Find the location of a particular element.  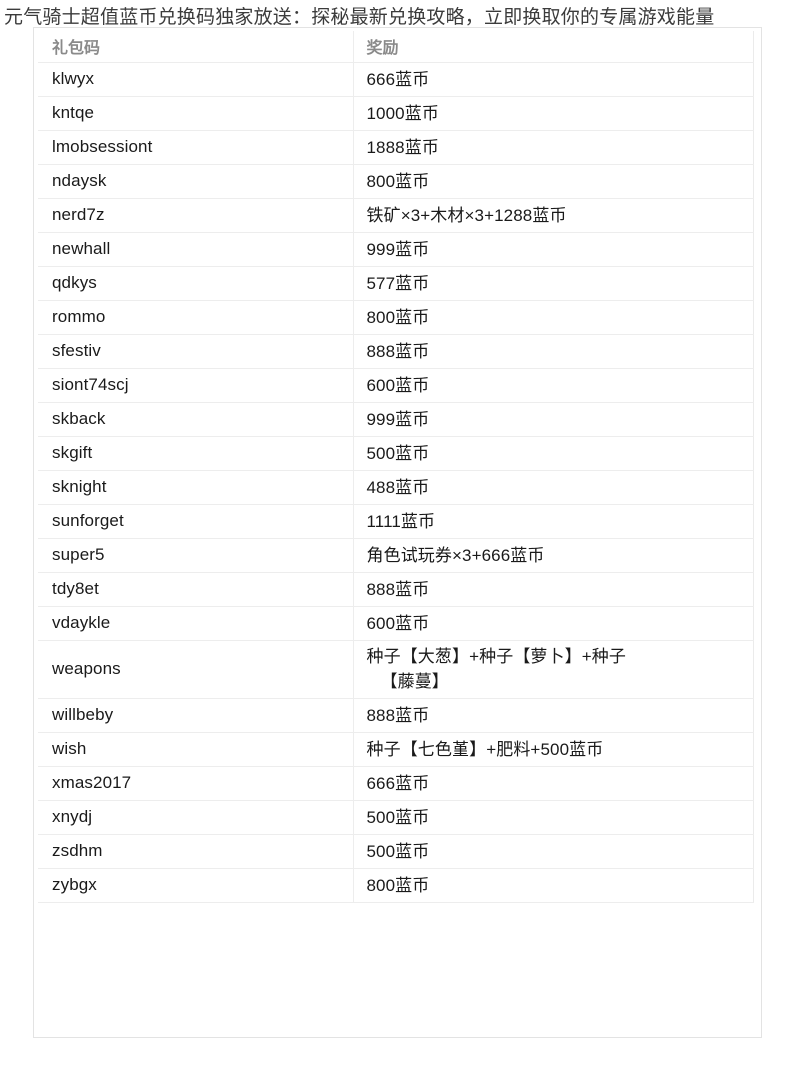

cell-award: 种子【大葱】+种子【萝卜】+种子【藤蔓】 is located at coordinates (552, 669).